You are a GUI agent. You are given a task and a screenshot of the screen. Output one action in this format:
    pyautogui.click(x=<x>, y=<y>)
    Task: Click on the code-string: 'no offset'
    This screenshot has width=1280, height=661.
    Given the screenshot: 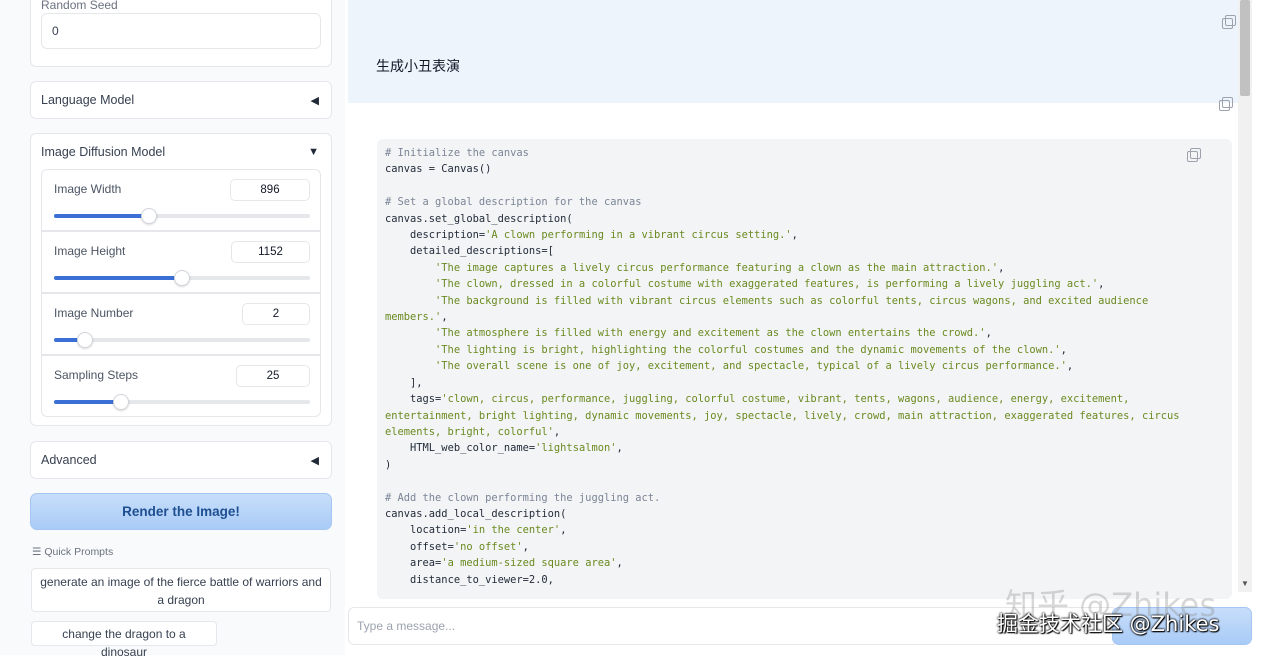 What is the action you would take?
    pyautogui.click(x=488, y=546)
    